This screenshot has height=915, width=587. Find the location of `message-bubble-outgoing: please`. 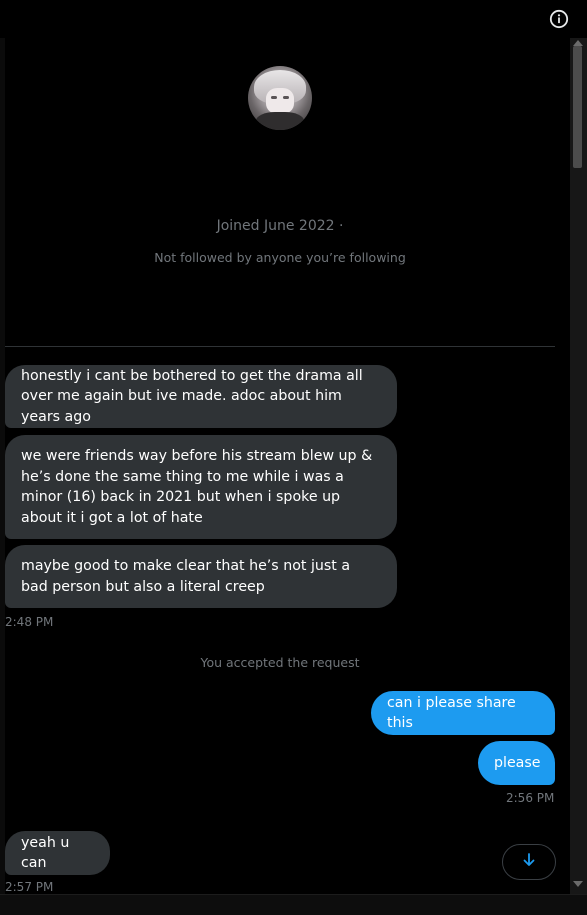

message-bubble-outgoing: please is located at coordinates (516, 763).